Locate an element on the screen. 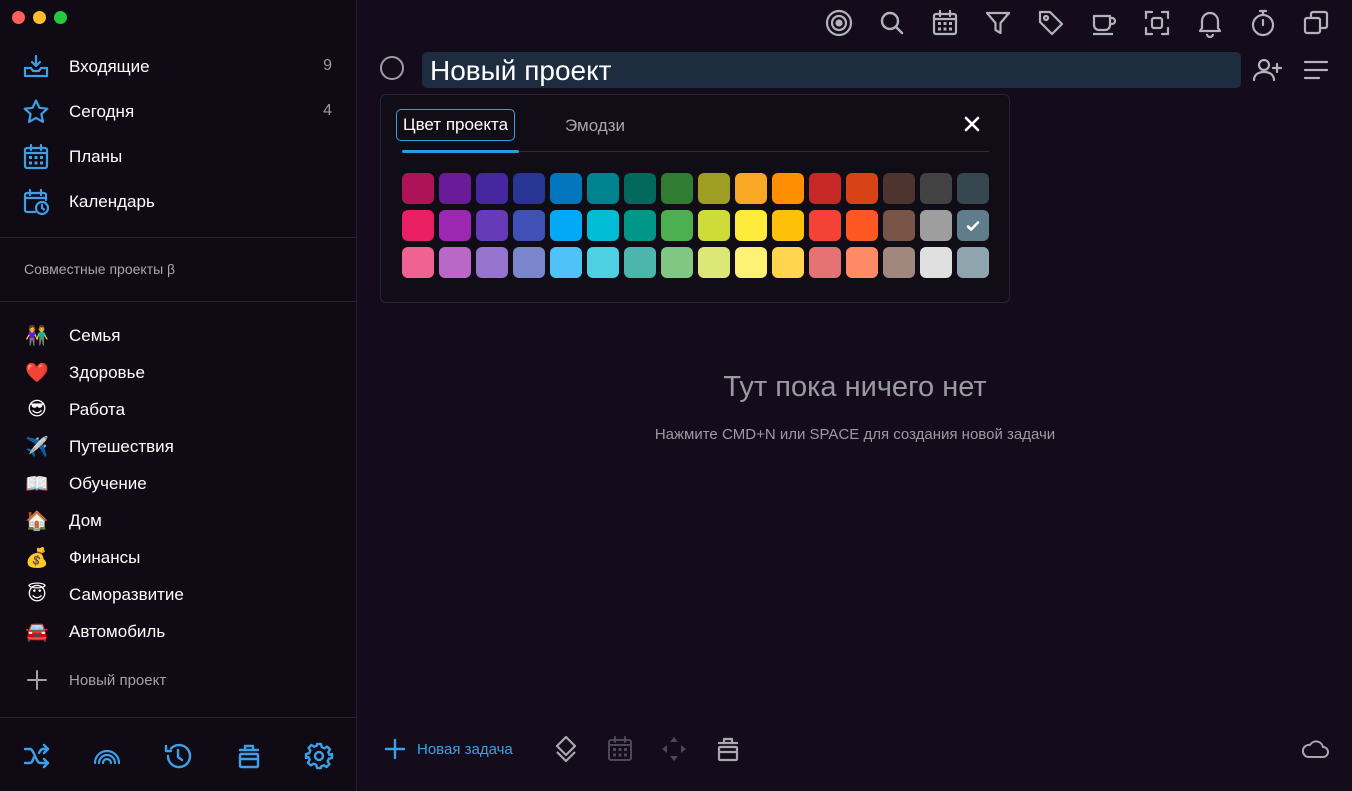 Image resolution: width=1352 pixels, height=791 pixels. tab-emoji: Эмодзи is located at coordinates (595, 126).